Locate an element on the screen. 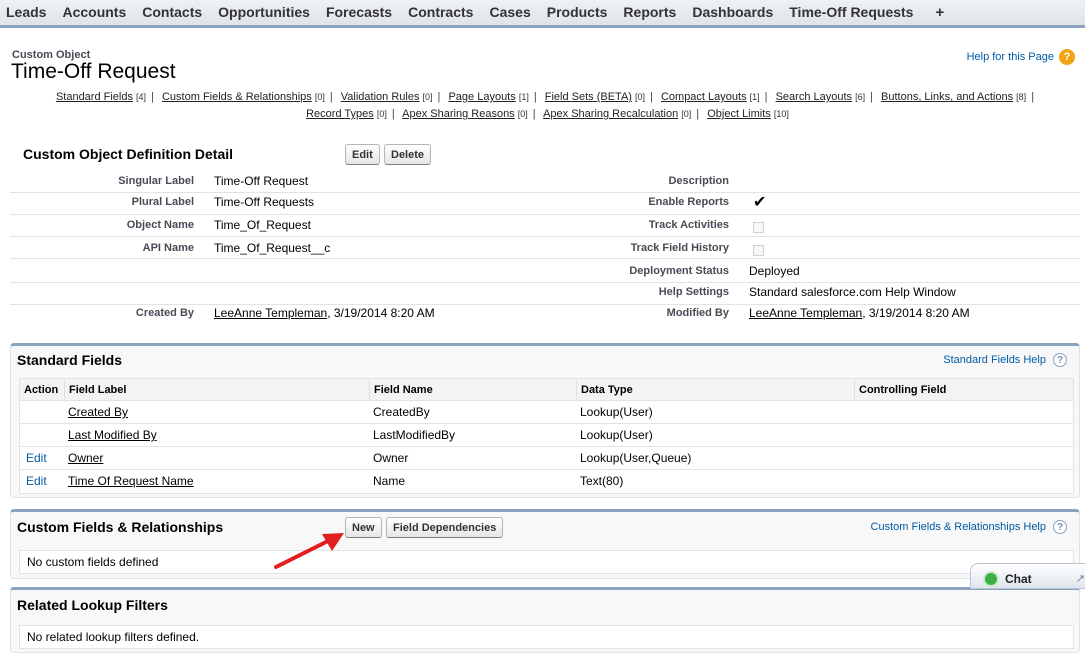  description-label: Description is located at coordinates (698, 181).